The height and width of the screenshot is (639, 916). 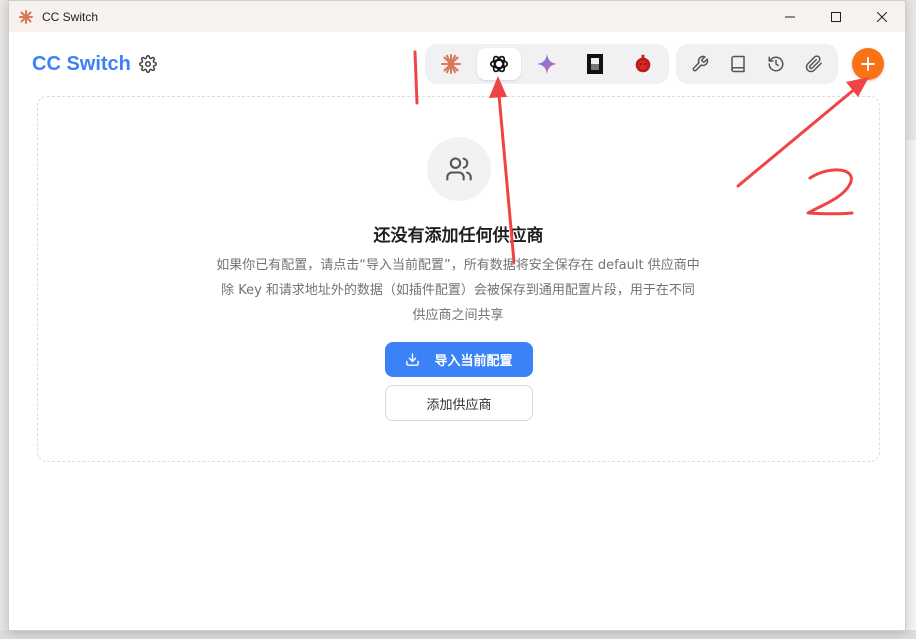 I want to click on window-title: CC Switch, so click(x=70, y=16).